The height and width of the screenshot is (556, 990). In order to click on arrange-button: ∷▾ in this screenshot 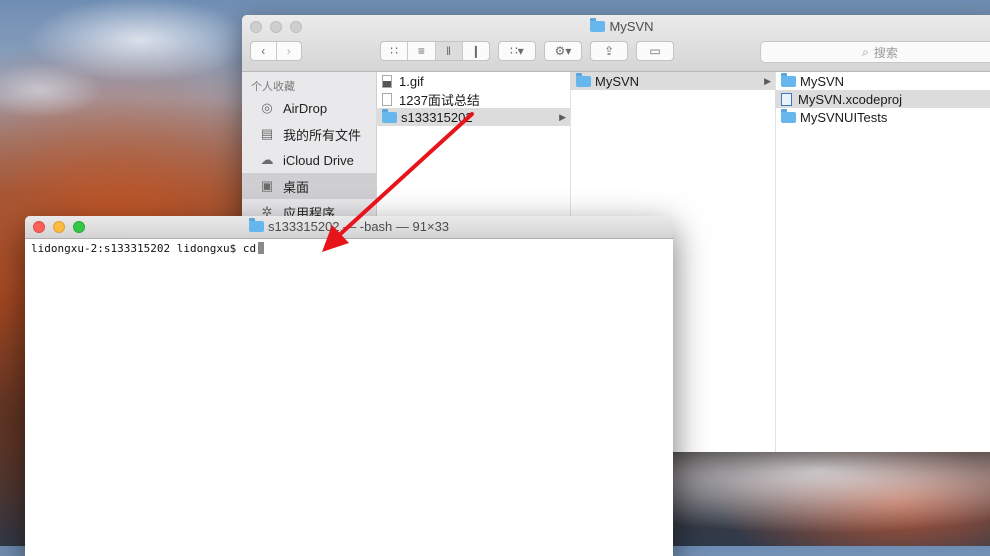, I will do `click(517, 51)`.